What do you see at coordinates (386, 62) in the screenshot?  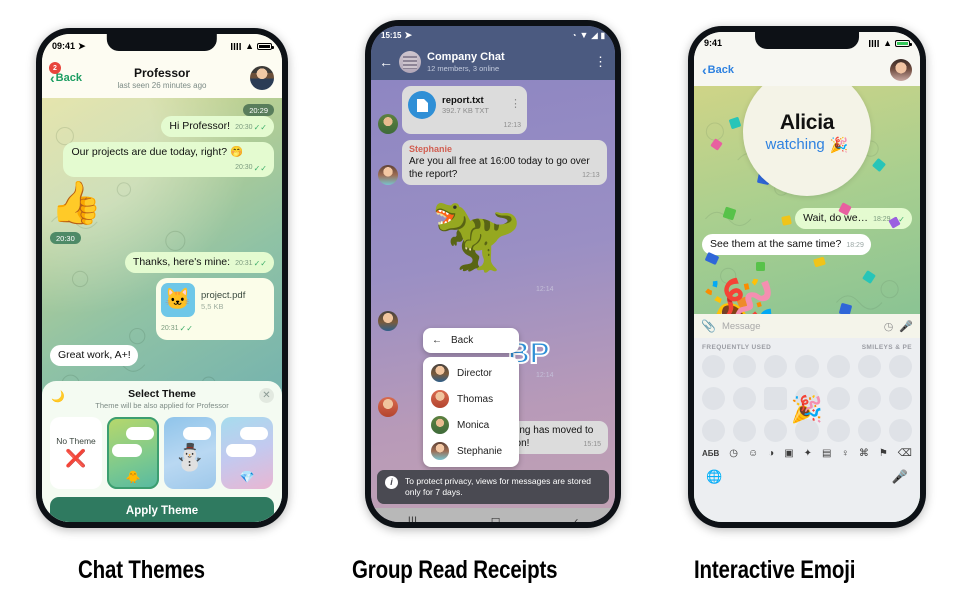 I see `arrow-left-icon: ←` at bounding box center [386, 62].